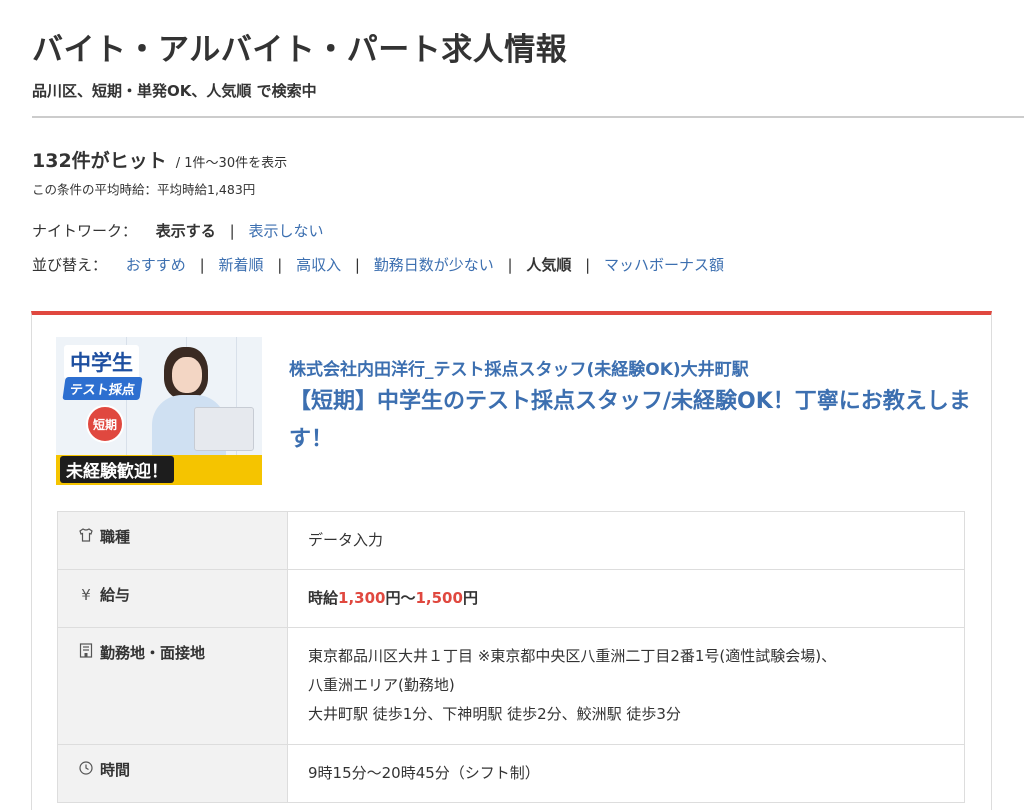  I want to click on location-area: 八重洲エリア(勤務地), so click(381, 685).